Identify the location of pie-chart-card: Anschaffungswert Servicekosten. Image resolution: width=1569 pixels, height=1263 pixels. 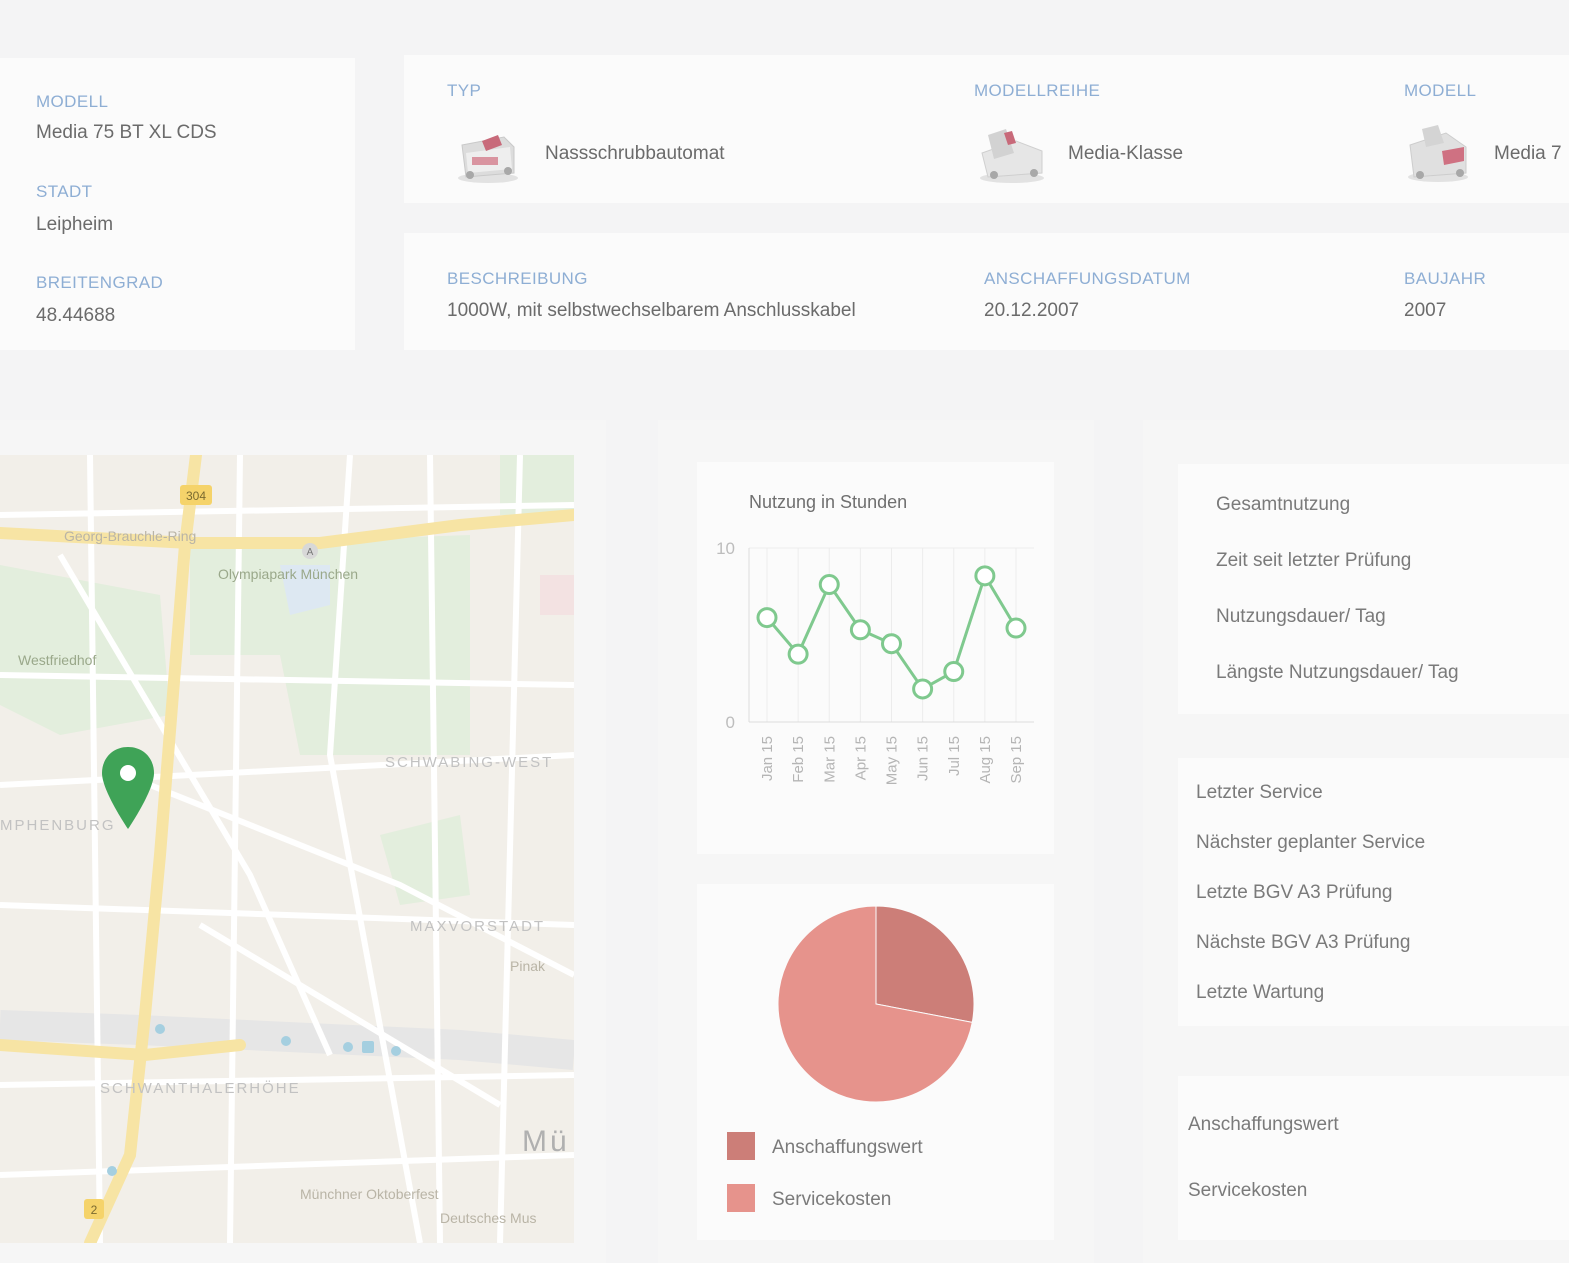
(875, 1062).